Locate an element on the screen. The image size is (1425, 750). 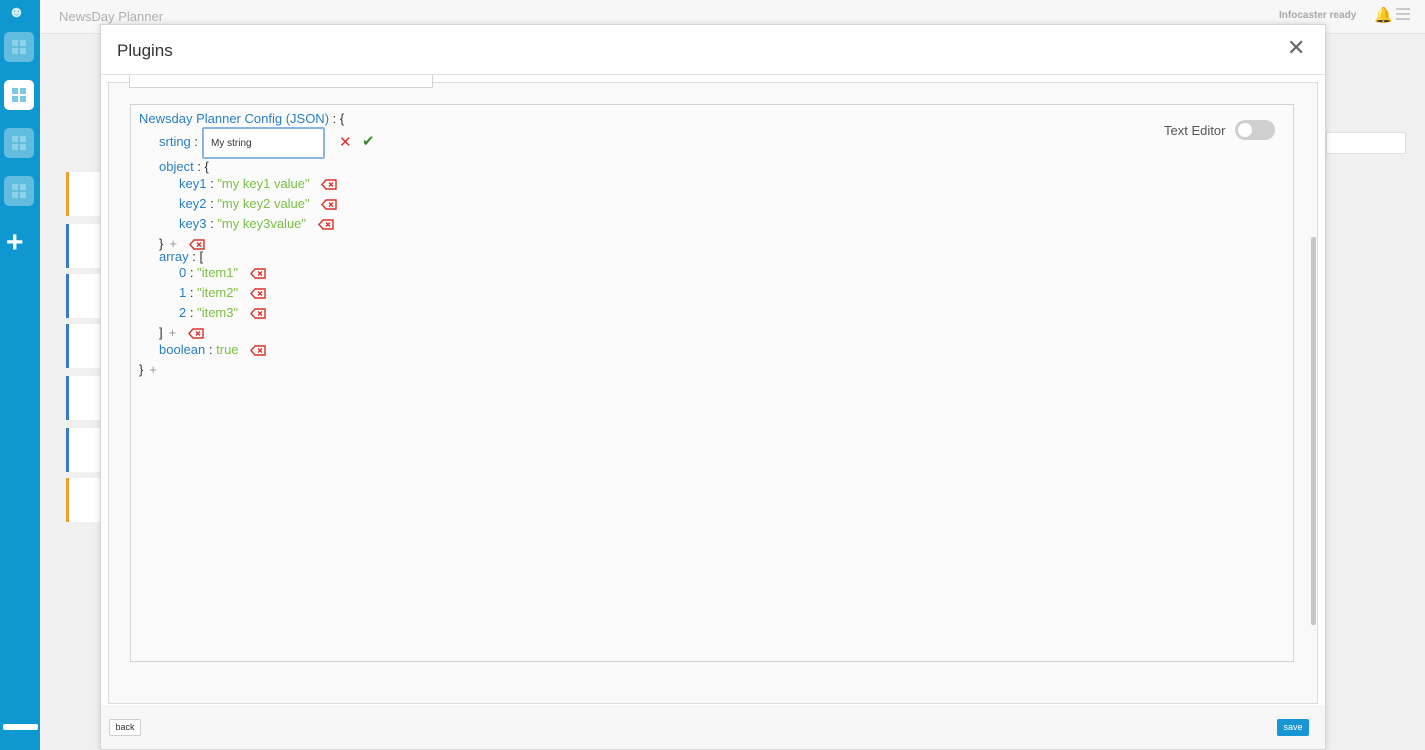
json-row-array-item: 1 : "item2" is located at coordinates (222, 293).